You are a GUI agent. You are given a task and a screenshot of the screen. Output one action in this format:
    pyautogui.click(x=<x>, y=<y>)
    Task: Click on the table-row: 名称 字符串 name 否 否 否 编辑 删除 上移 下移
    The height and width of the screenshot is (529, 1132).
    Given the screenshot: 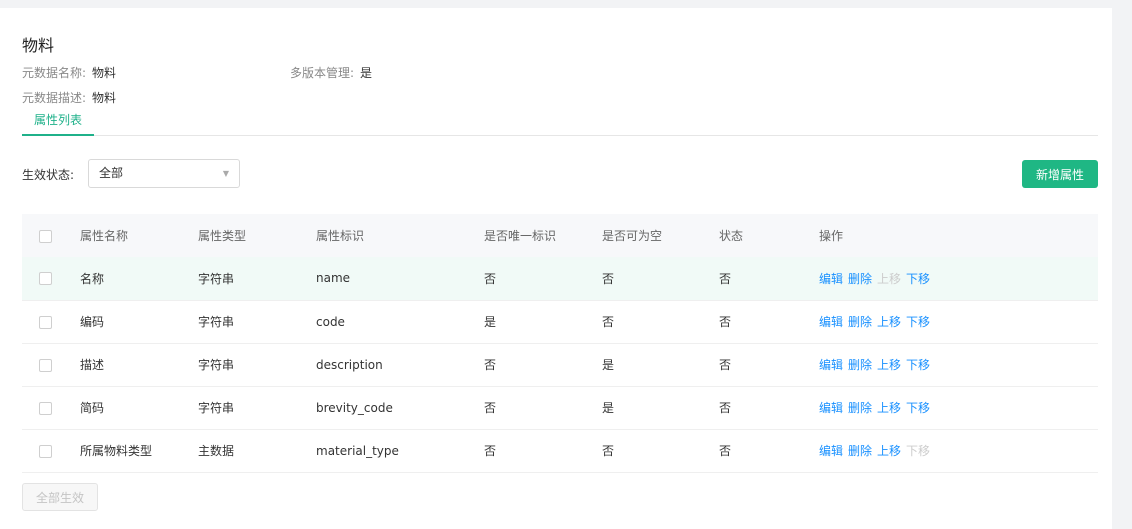 What is the action you would take?
    pyautogui.click(x=560, y=278)
    